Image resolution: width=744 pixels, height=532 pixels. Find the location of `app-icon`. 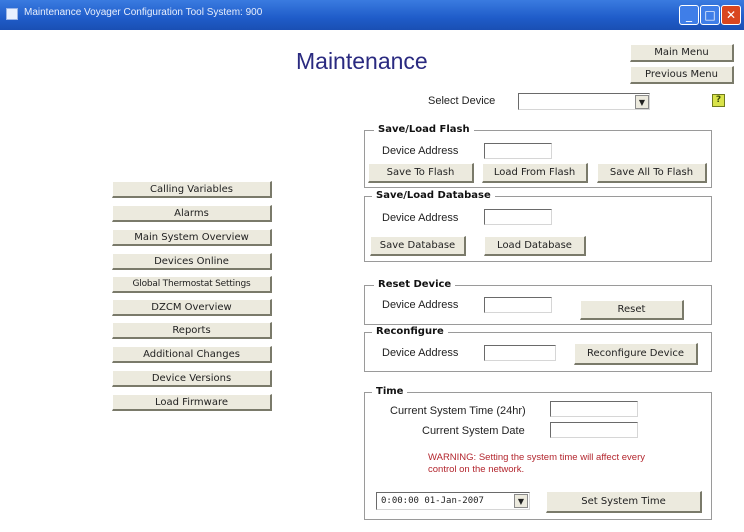

app-icon is located at coordinates (12, 14).